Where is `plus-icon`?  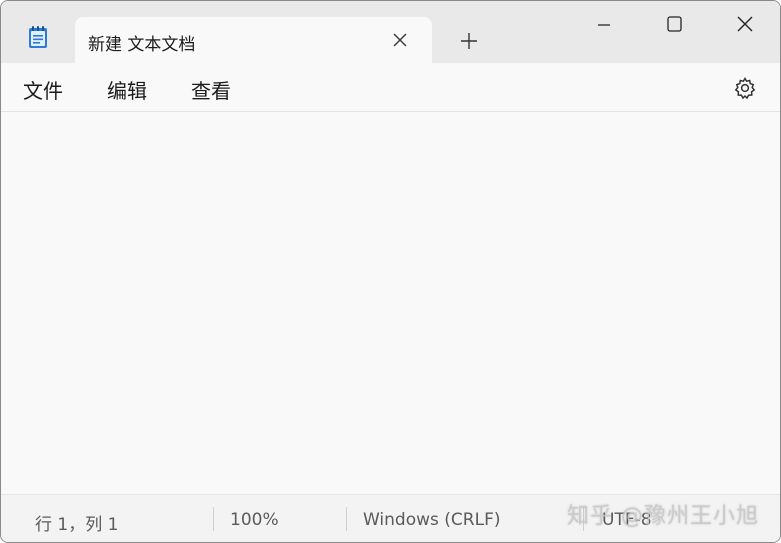 plus-icon is located at coordinates (469, 41).